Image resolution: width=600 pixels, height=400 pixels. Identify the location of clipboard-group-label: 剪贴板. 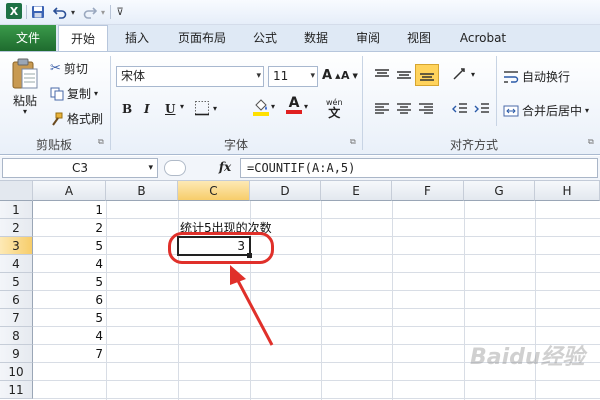
(53, 145).